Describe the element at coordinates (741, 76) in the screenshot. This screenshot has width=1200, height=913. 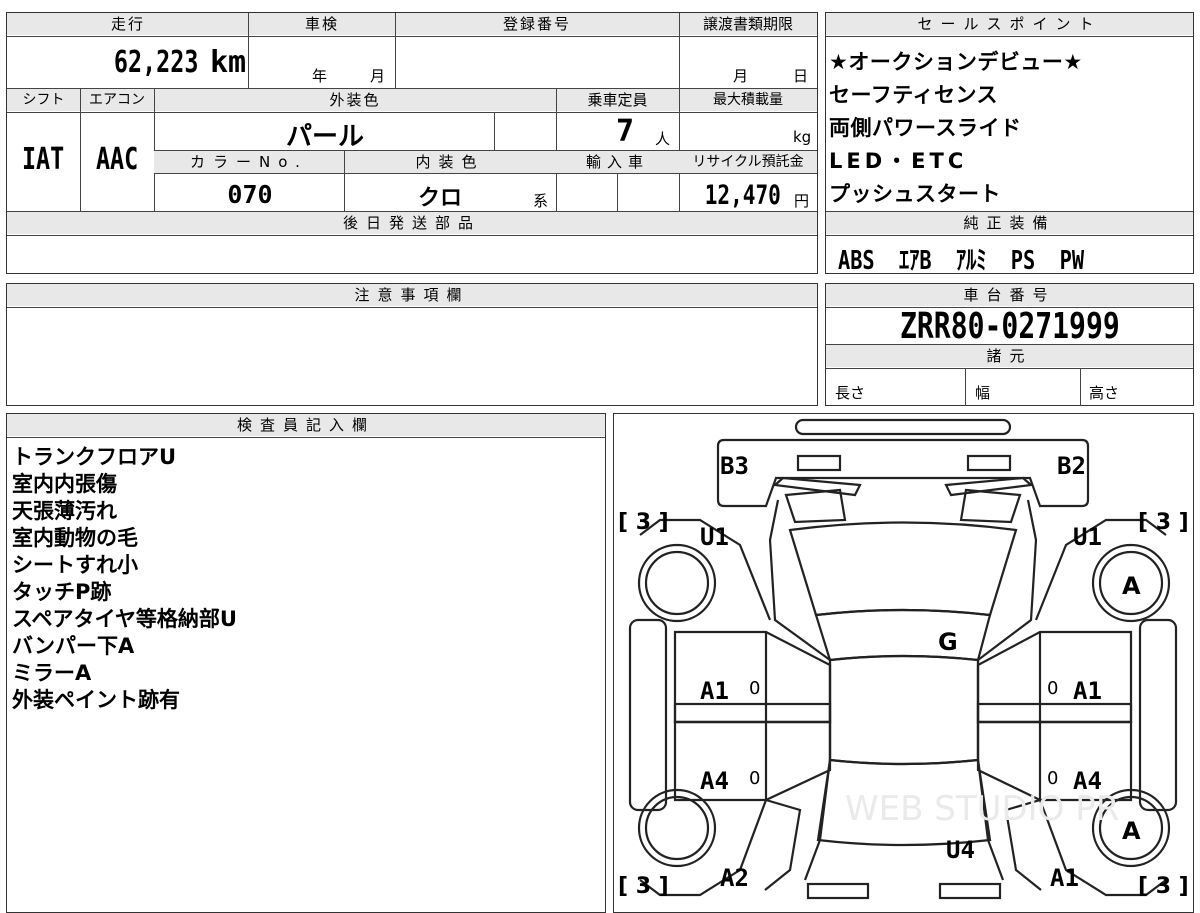
I see `deadline-month-unit: 月` at that location.